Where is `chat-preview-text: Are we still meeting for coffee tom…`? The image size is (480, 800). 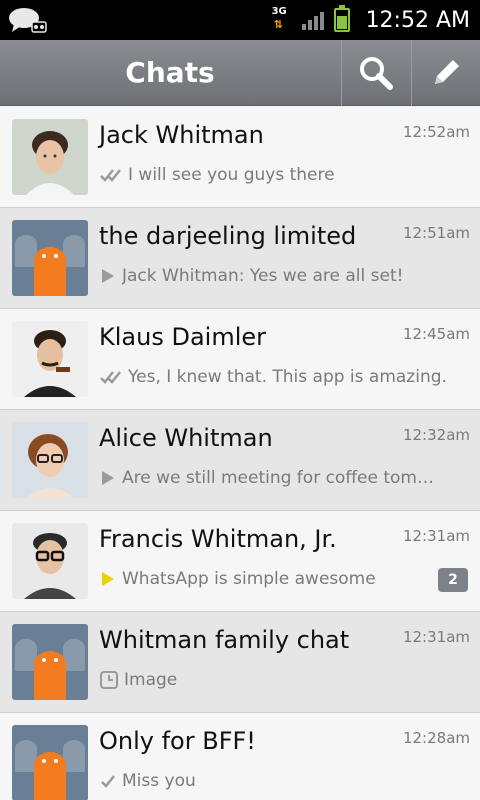
chat-preview-text: Are we still meeting for coffee tom… is located at coordinates (278, 478).